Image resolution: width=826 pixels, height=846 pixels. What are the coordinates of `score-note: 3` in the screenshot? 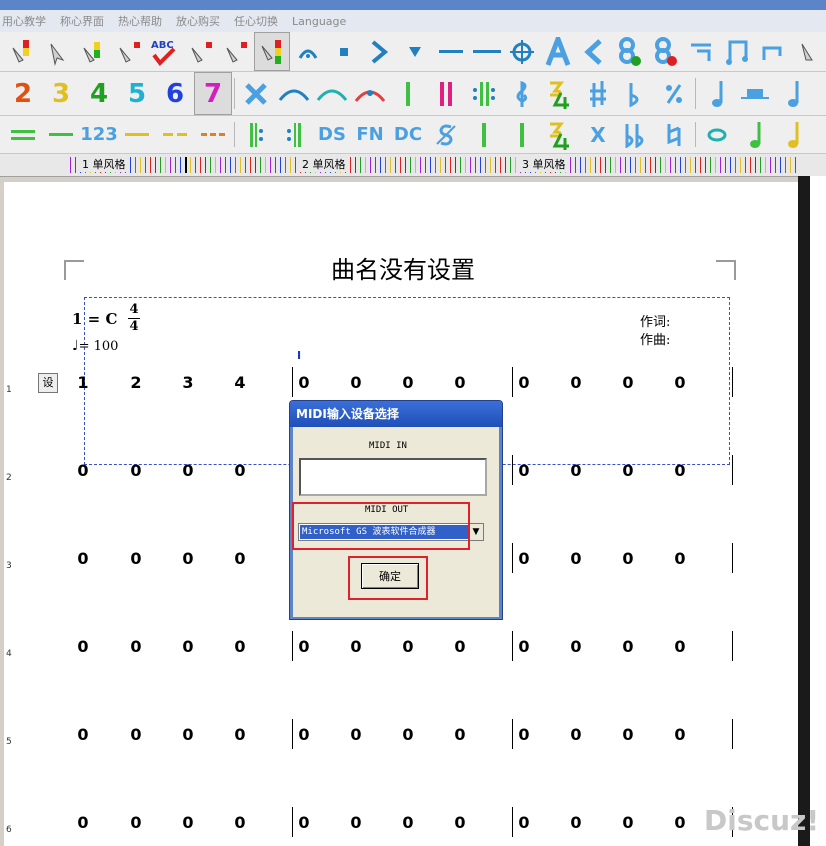 It's located at (188, 382).